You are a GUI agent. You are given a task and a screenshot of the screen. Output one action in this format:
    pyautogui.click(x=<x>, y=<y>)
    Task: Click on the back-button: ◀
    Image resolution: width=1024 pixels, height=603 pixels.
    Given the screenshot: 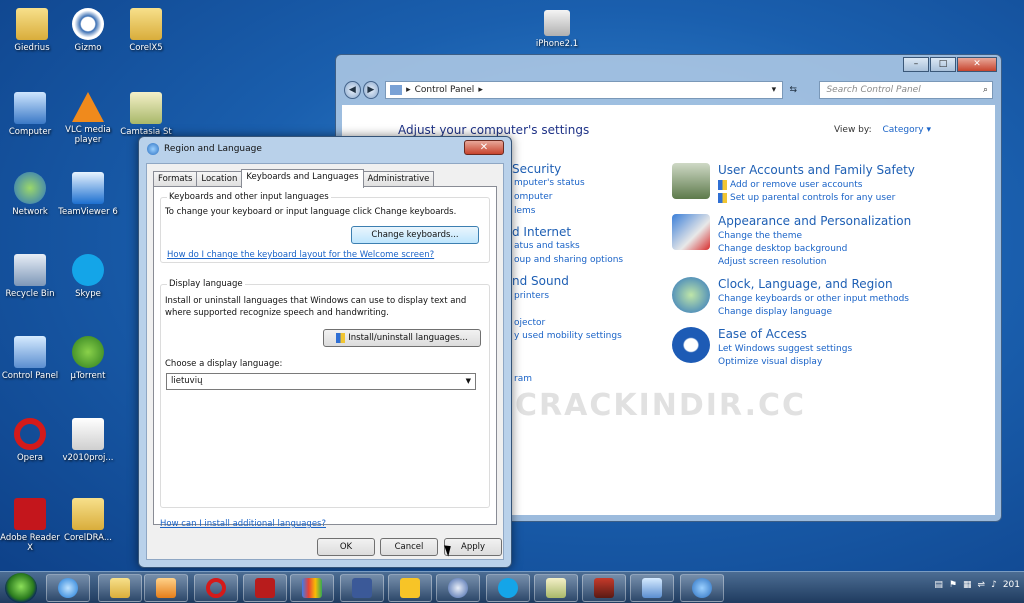 What is the action you would take?
    pyautogui.click(x=352, y=90)
    